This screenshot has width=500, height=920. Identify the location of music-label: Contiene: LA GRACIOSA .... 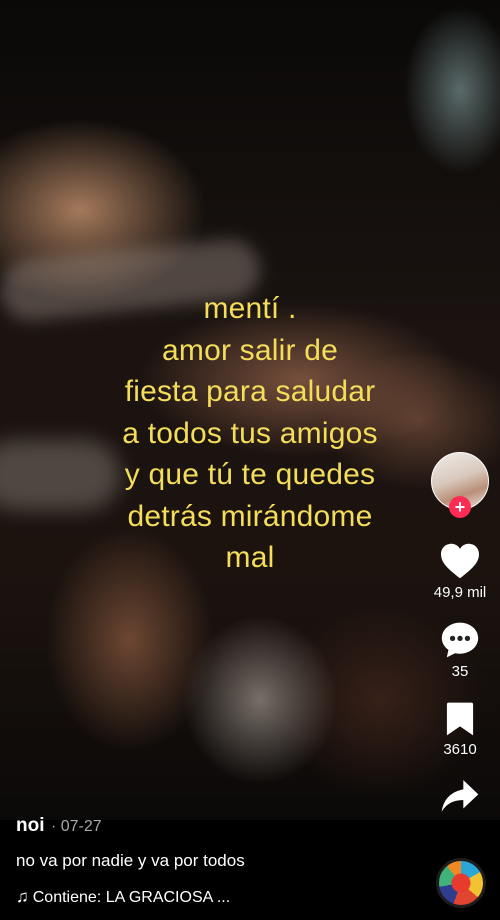
(131, 897).